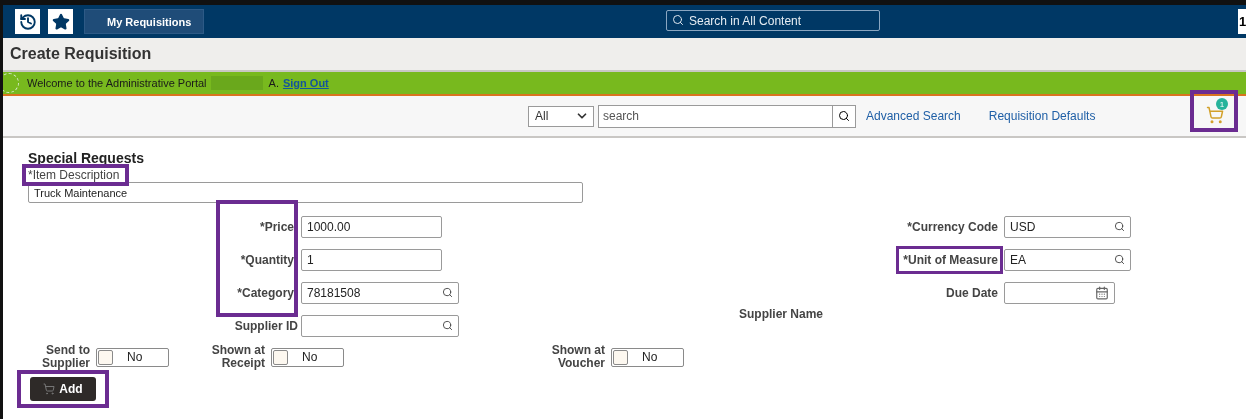  What do you see at coordinates (952, 226) in the screenshot?
I see `field-label: *Currency Code` at bounding box center [952, 226].